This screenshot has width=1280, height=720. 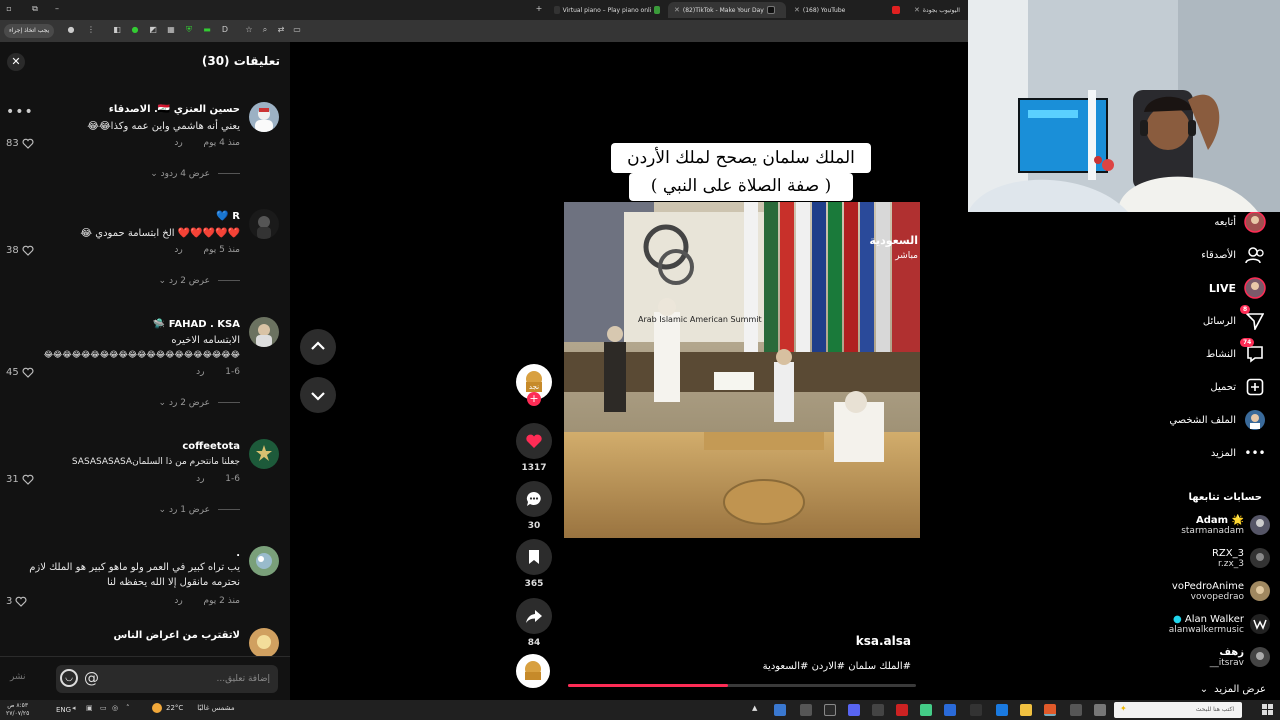 I want to click on close-icon: ✕, so click(x=16, y=62).